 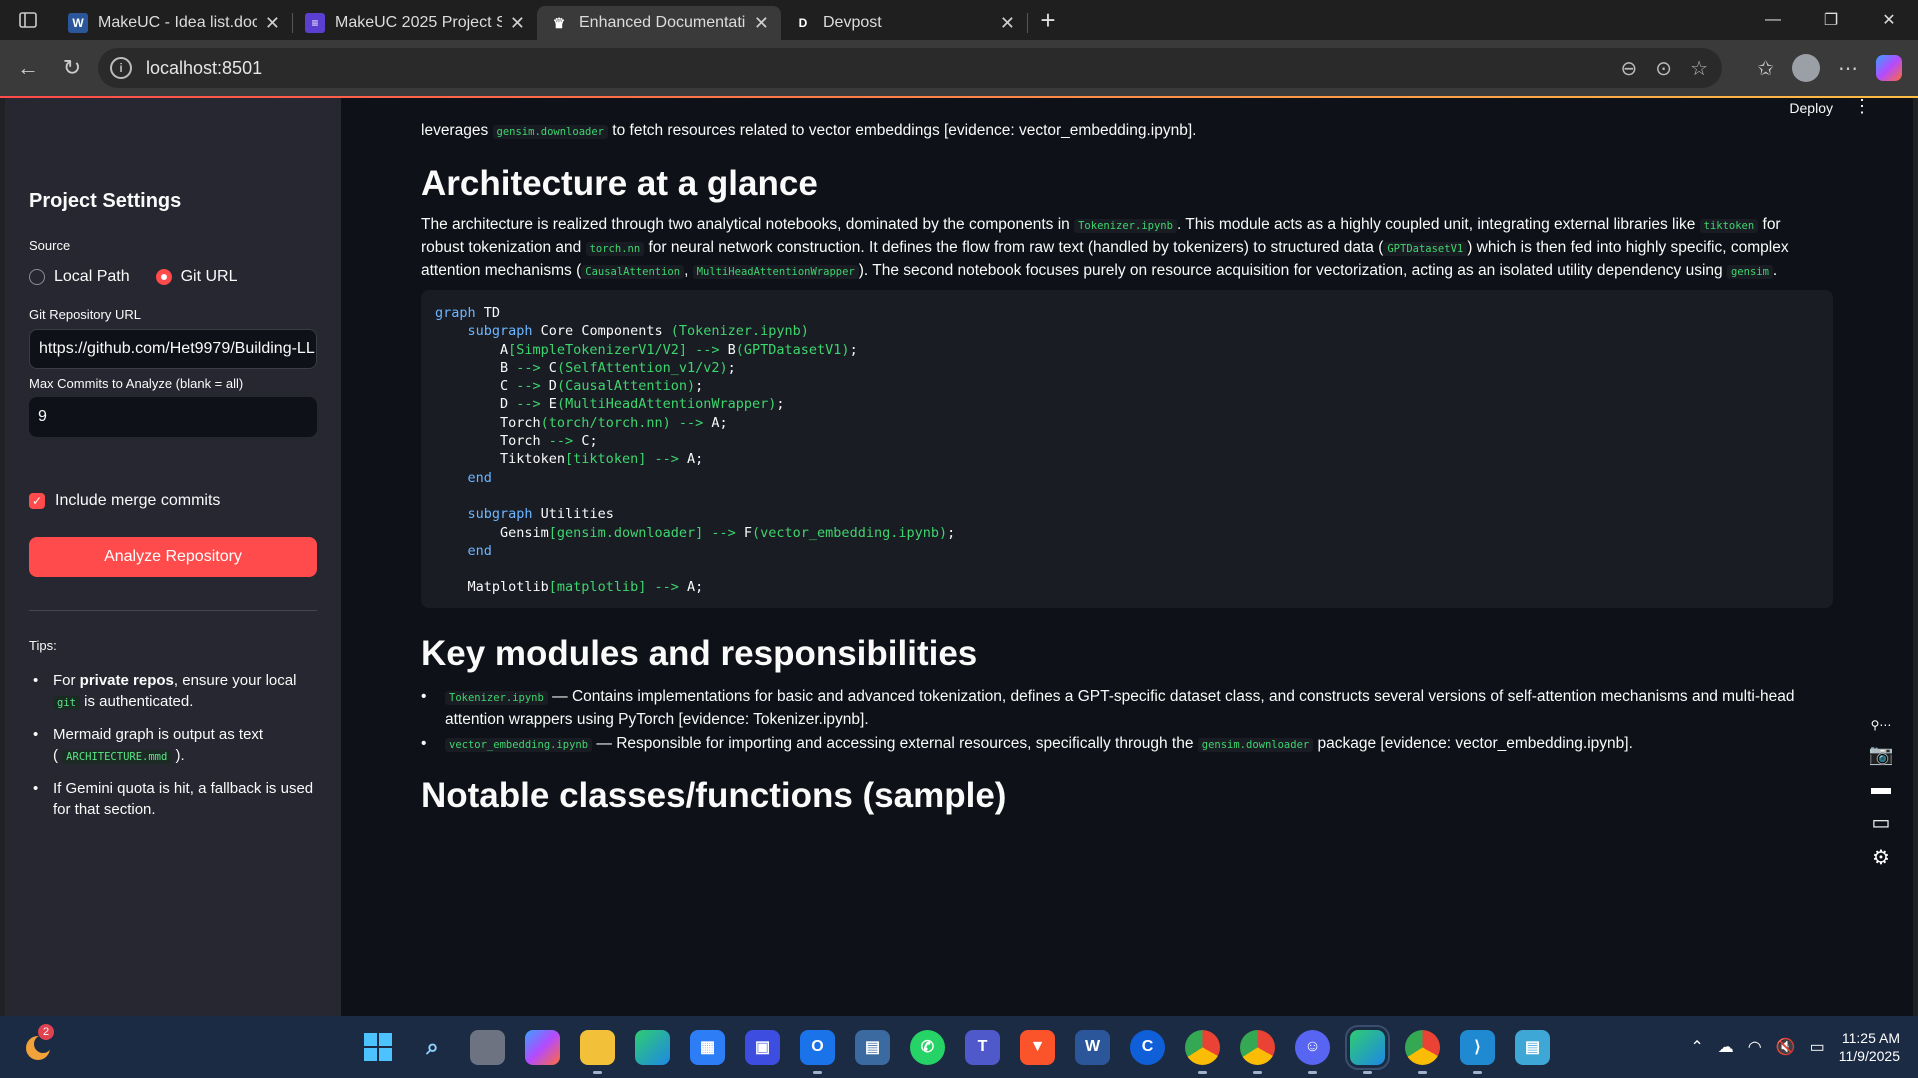 What do you see at coordinates (569, 459) in the screenshot?
I see `code-line: Tiktoken[tiktoken] --> A;` at bounding box center [569, 459].